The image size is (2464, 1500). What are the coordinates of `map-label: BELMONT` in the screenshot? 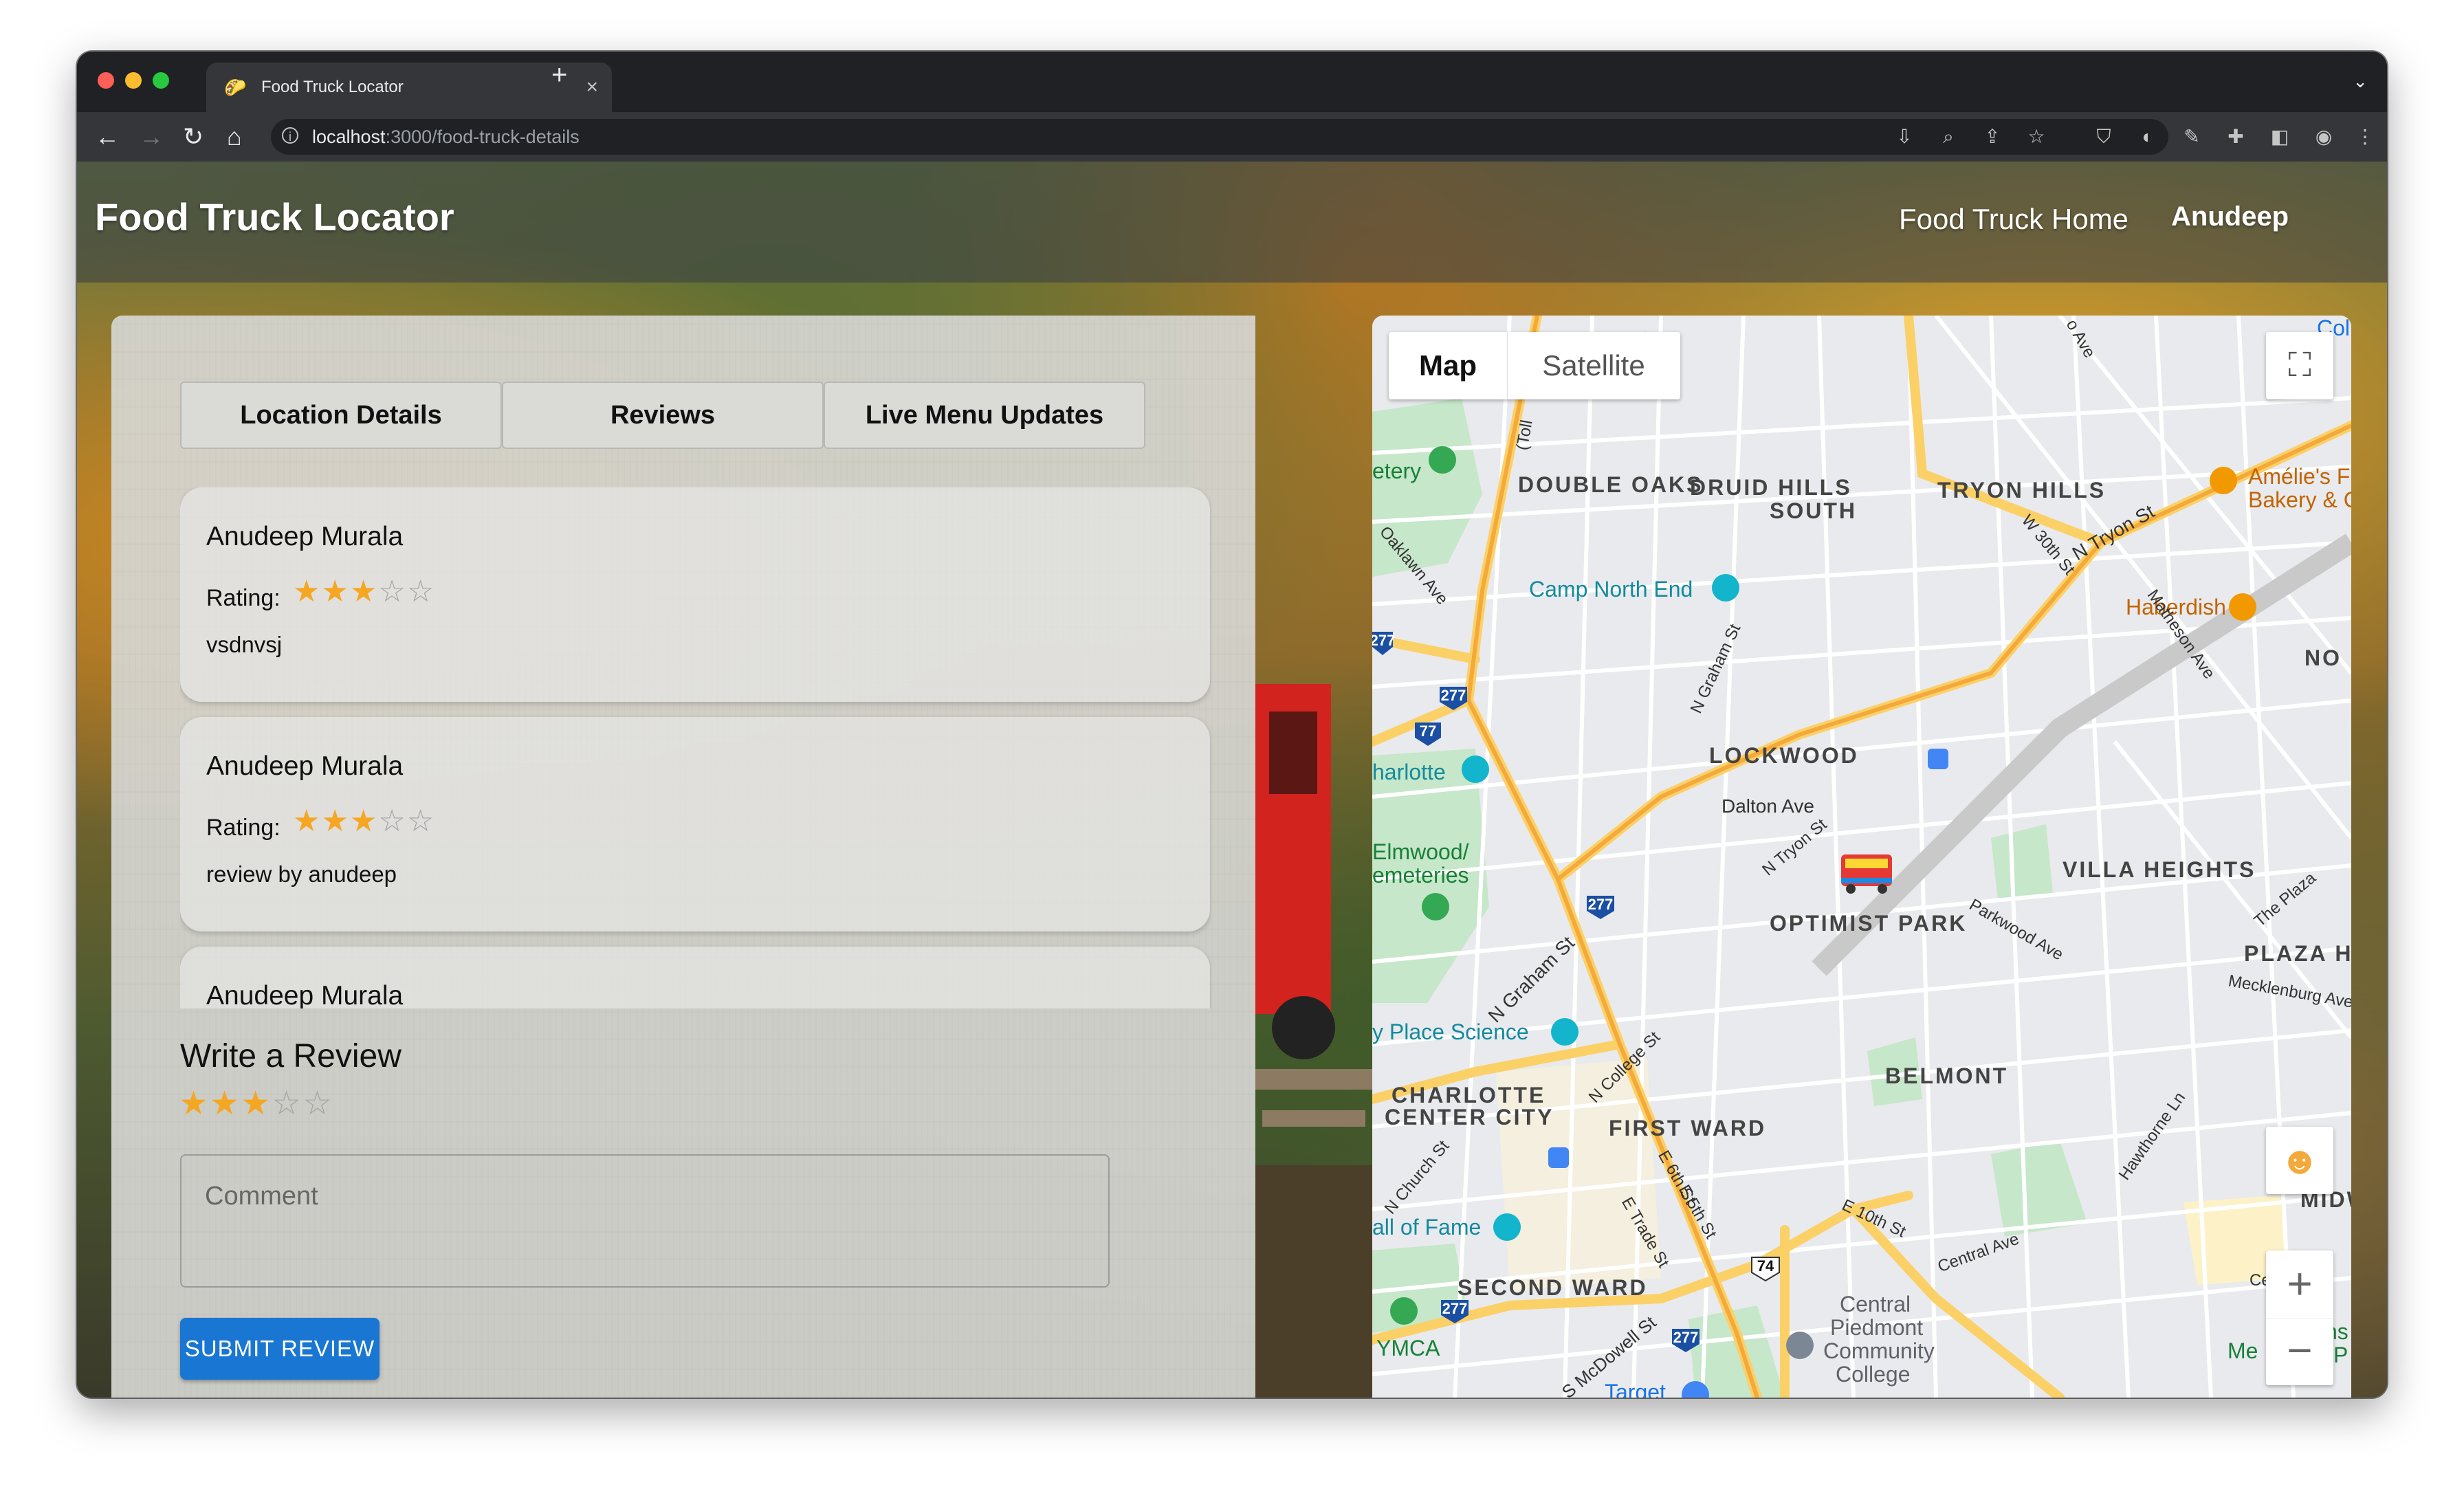 It's located at (1947, 1075).